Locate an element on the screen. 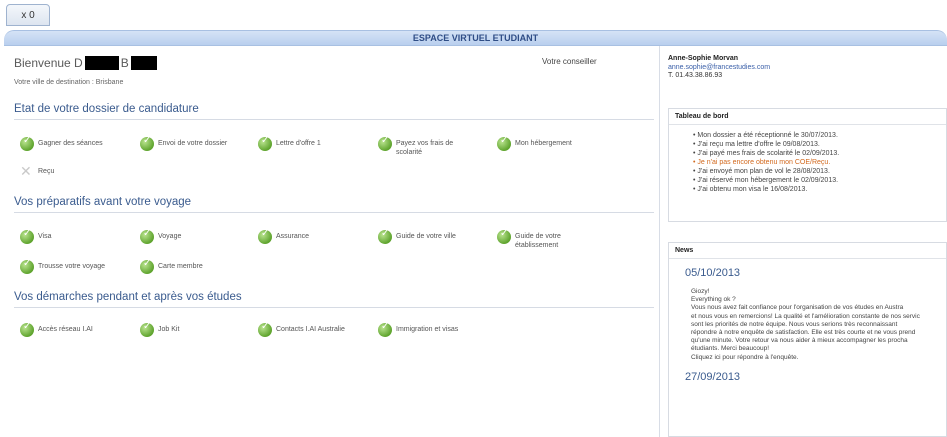  step-item: Contacts I.AI Australie is located at coordinates (313, 329).